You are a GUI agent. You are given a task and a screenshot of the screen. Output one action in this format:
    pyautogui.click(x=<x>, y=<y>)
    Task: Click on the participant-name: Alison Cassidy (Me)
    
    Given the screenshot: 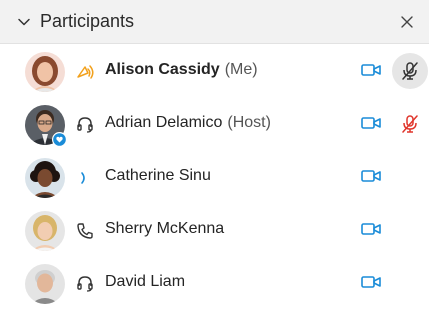 What is the action you would take?
    pyautogui.click(x=181, y=69)
    